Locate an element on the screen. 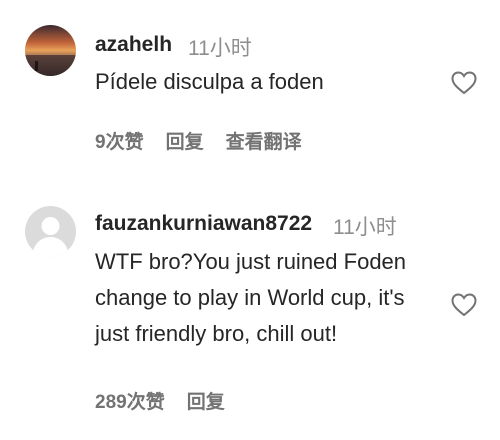  comment-actions: 9次赞 回复 查看翻译 is located at coordinates (209, 140).